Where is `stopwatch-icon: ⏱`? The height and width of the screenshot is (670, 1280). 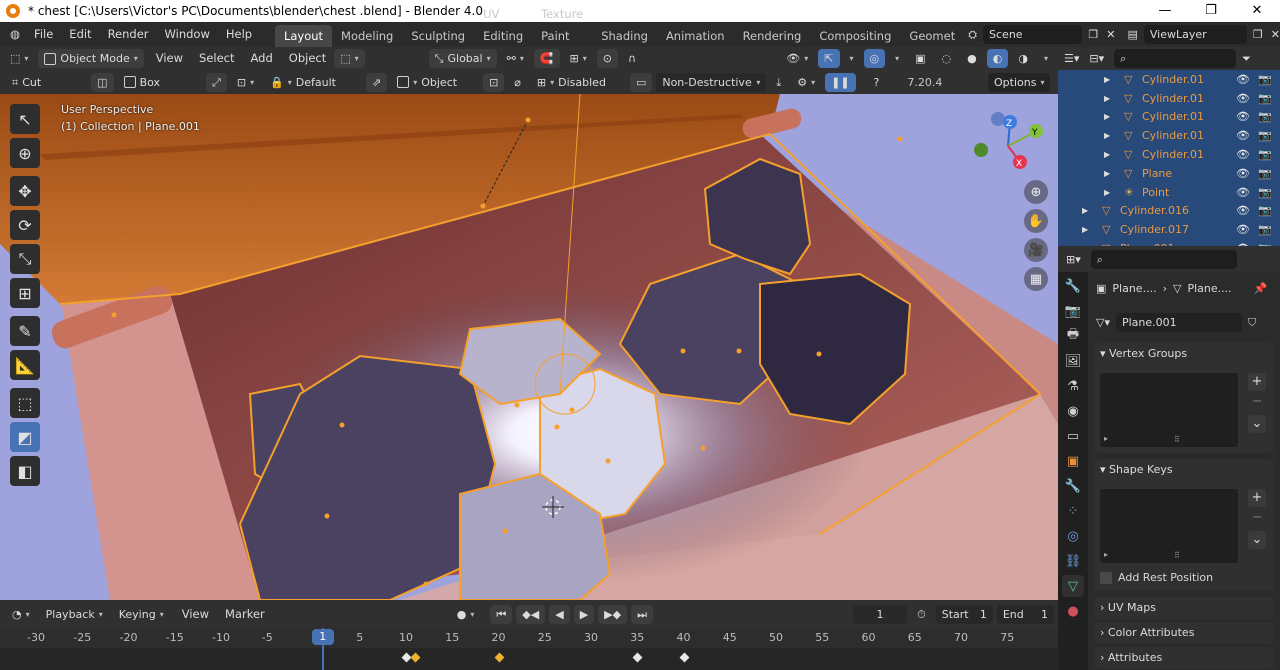
stopwatch-icon: ⏱ is located at coordinates (921, 614).